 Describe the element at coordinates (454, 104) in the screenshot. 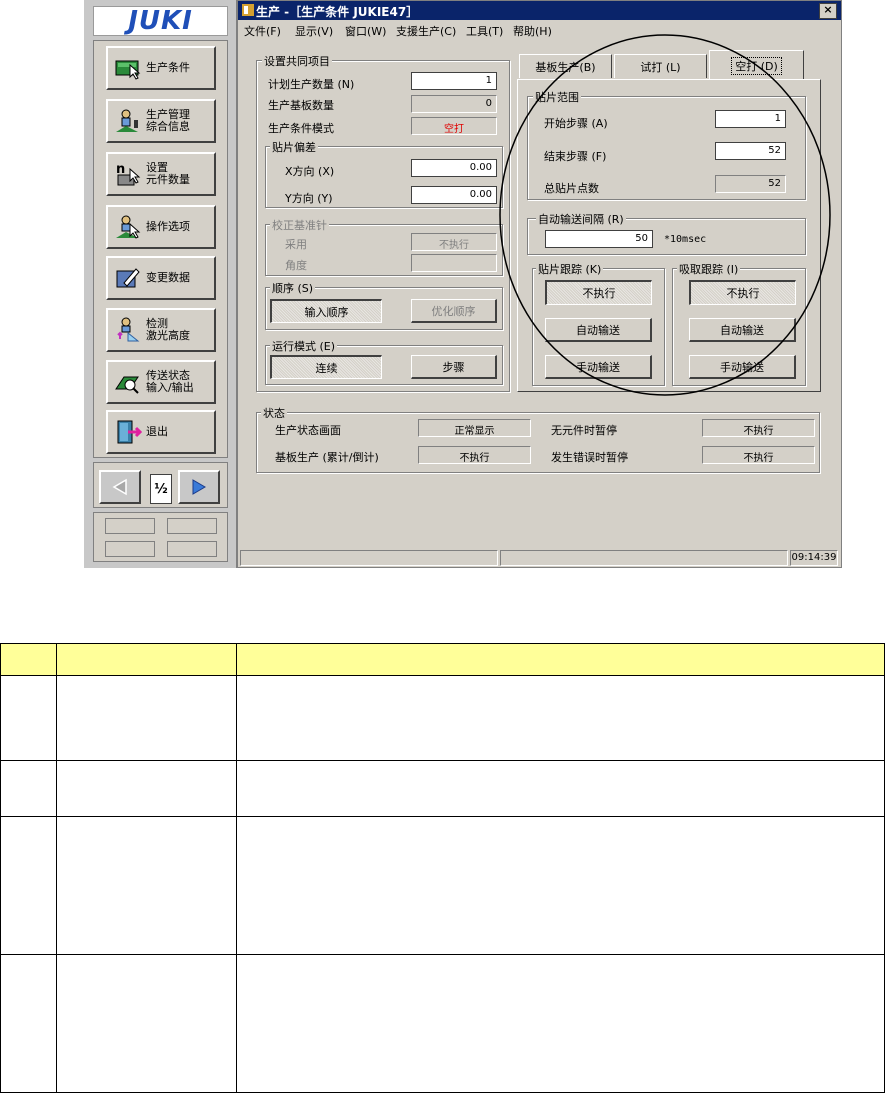

I see `board-qty-value: 0` at that location.